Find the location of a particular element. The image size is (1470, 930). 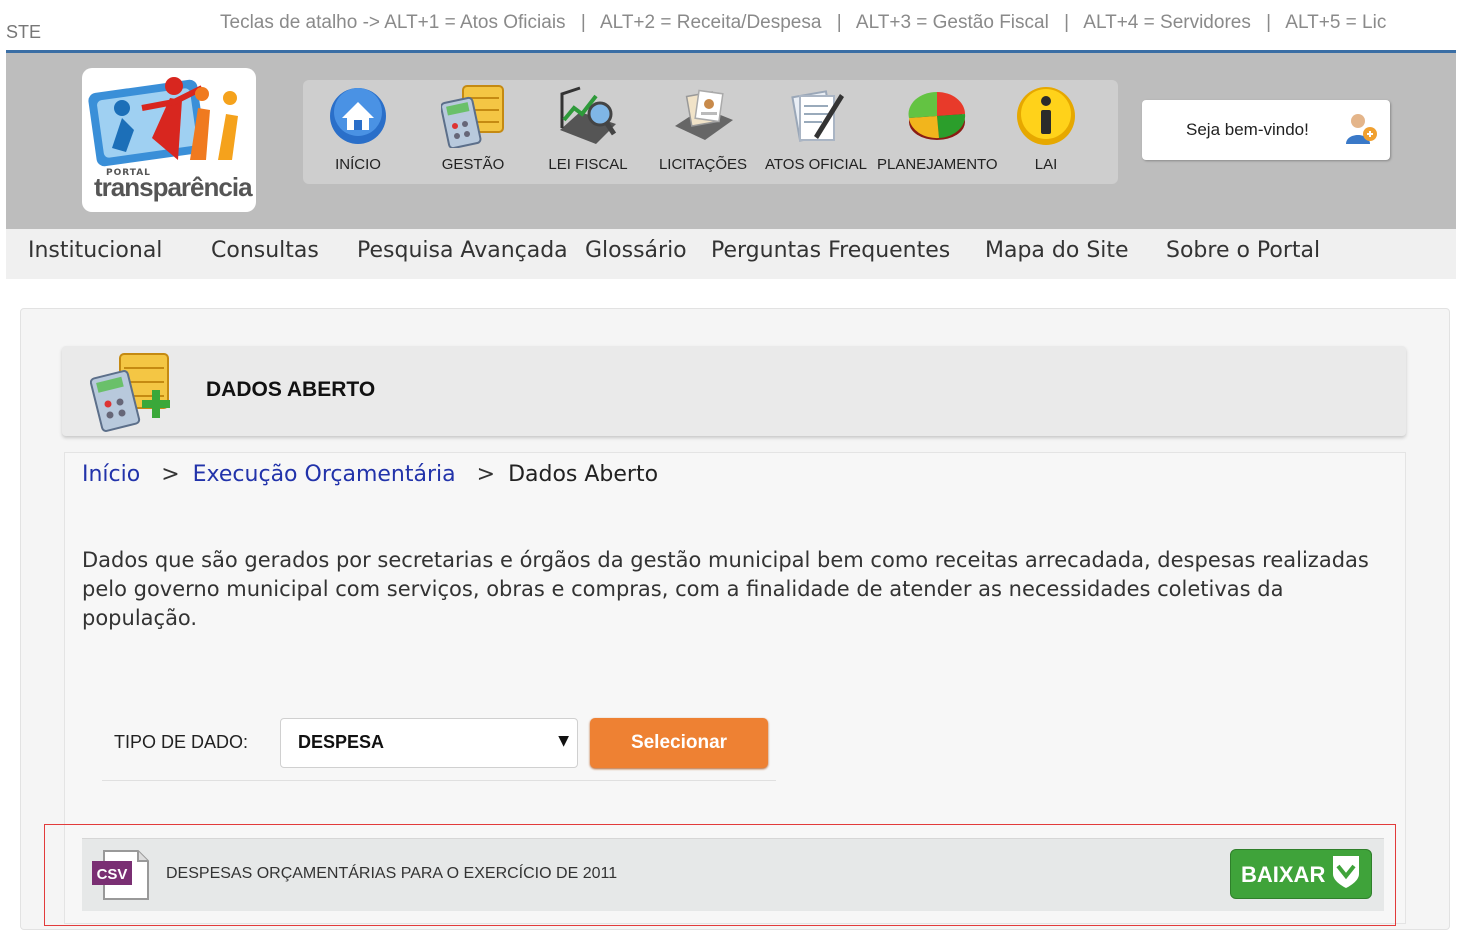

selecionar-button: Selecionar is located at coordinates (679, 743).